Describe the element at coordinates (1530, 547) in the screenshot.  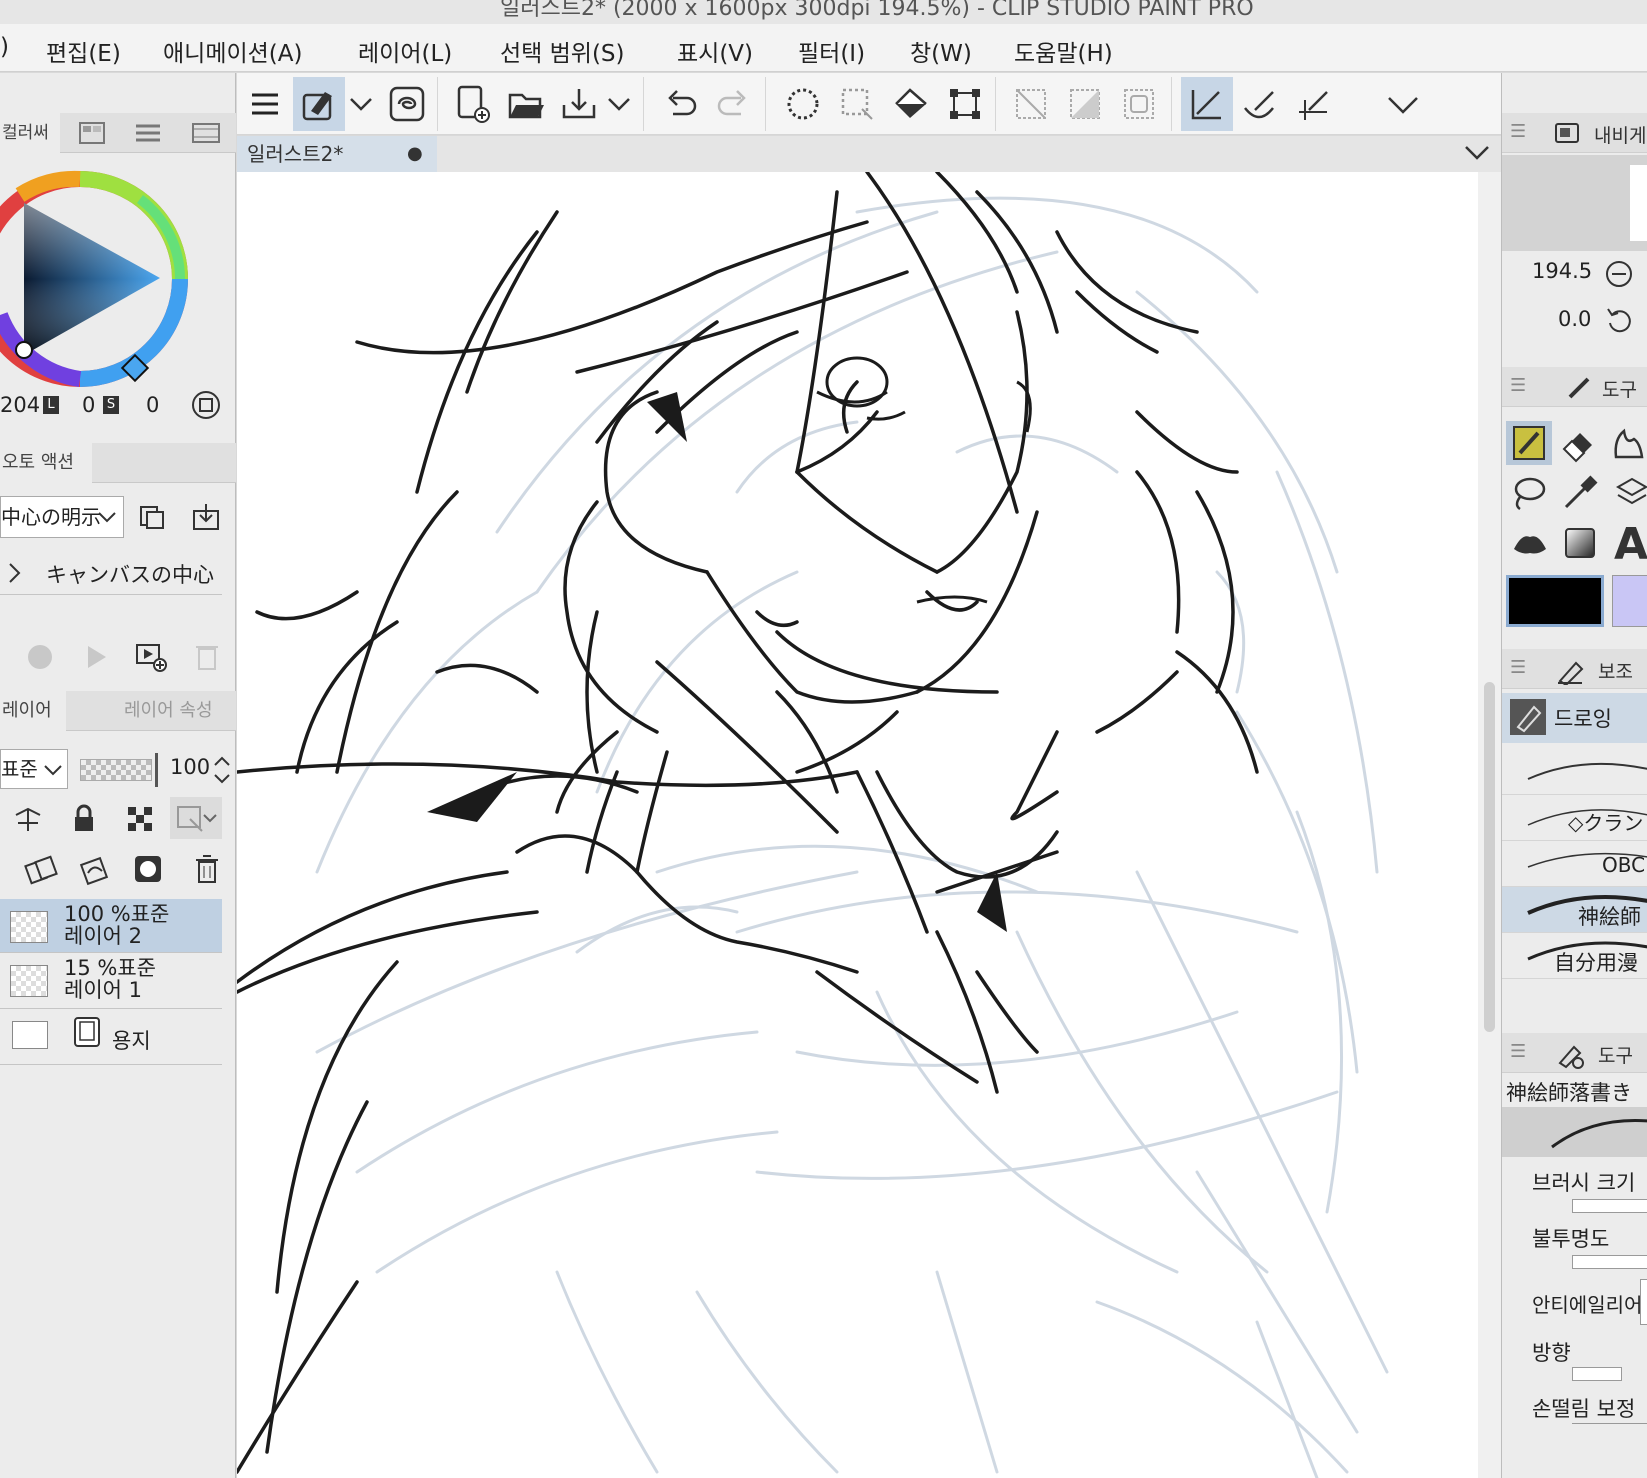
I see `fill-bucket-icon` at that location.